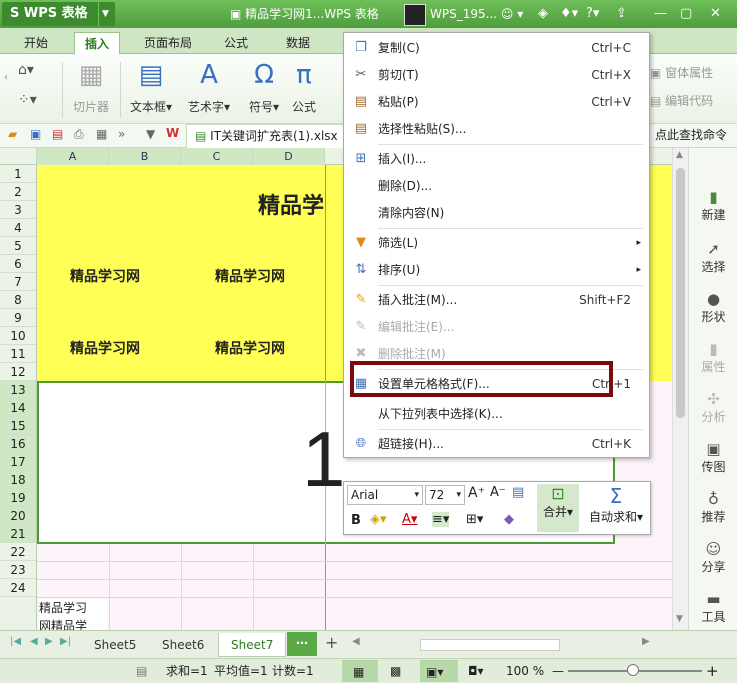 This screenshot has width=737, height=684. What do you see at coordinates (168, 43) in the screenshot?
I see `tab-page-layout: 页面布局` at bounding box center [168, 43].